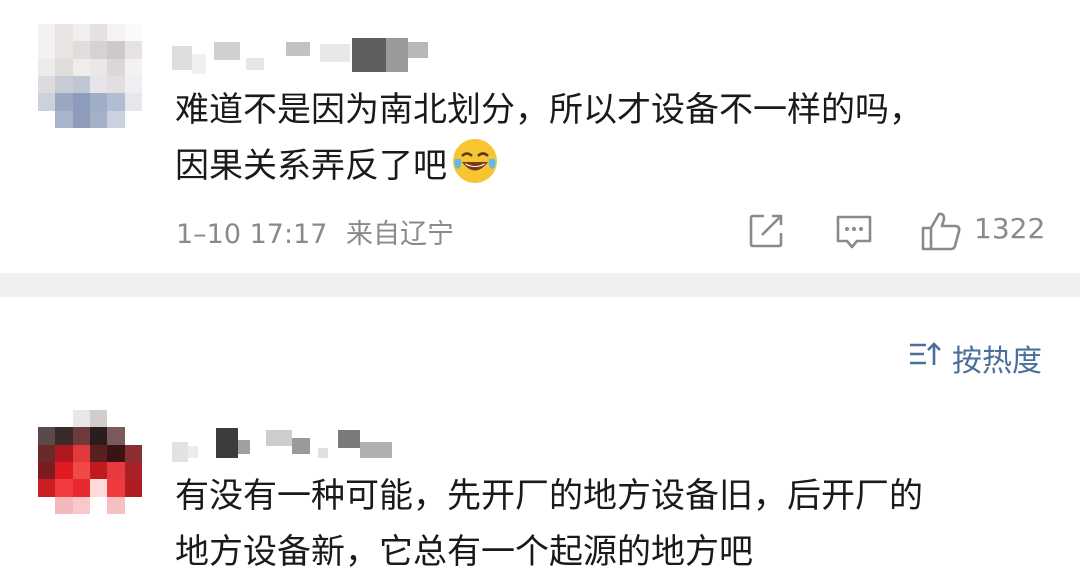  I want to click on comment-text-line-2: 因果关系弄反了吧, so click(549, 166).